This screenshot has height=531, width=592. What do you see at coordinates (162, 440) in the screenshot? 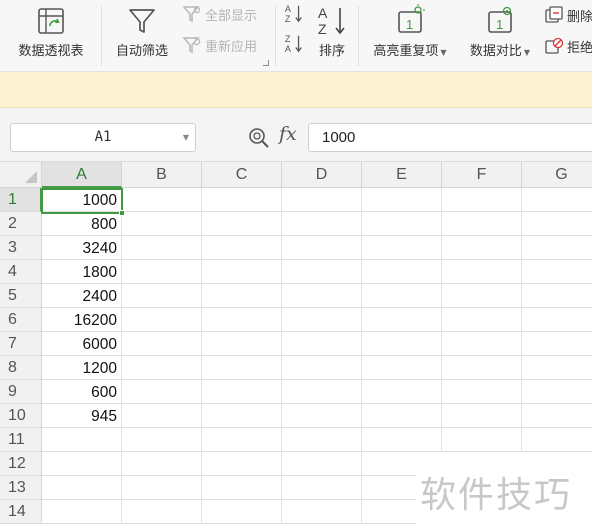
I see `cell-b11` at bounding box center [162, 440].